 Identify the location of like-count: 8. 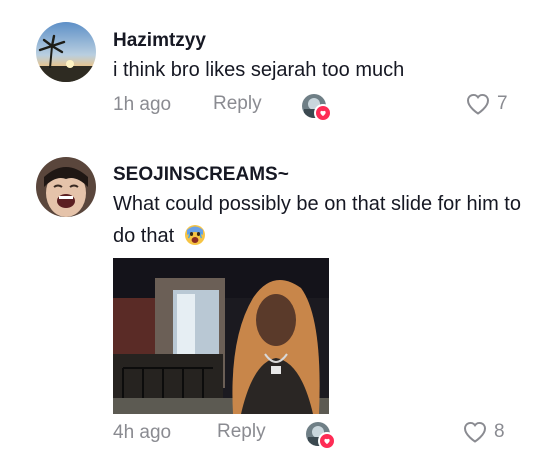
(499, 431).